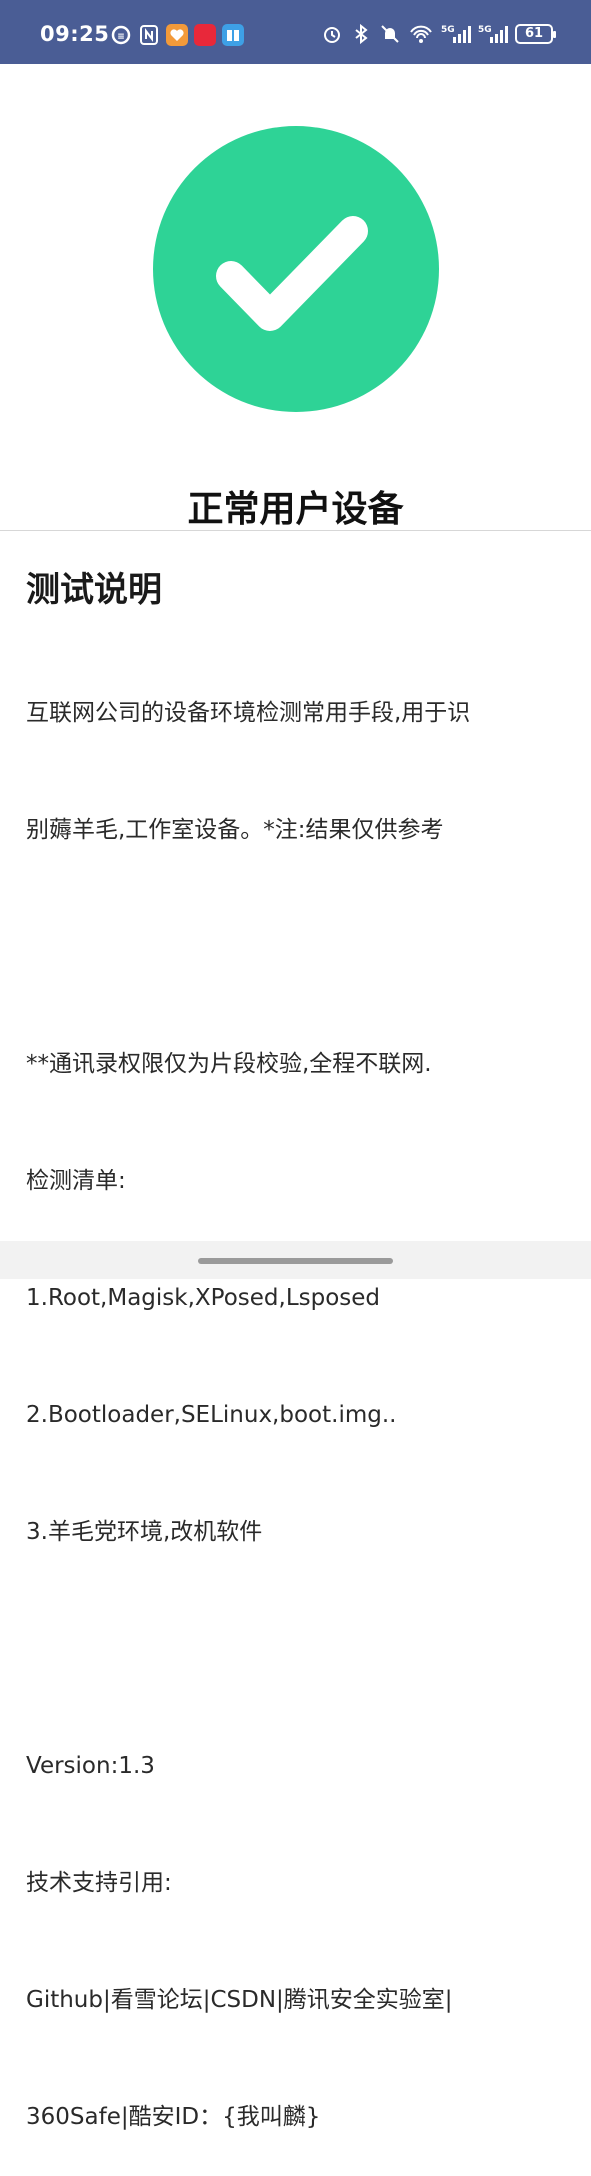 Image resolution: width=591 pixels, height=2176 pixels. What do you see at coordinates (295, 509) in the screenshot?
I see `result-title: 正常用户设备` at bounding box center [295, 509].